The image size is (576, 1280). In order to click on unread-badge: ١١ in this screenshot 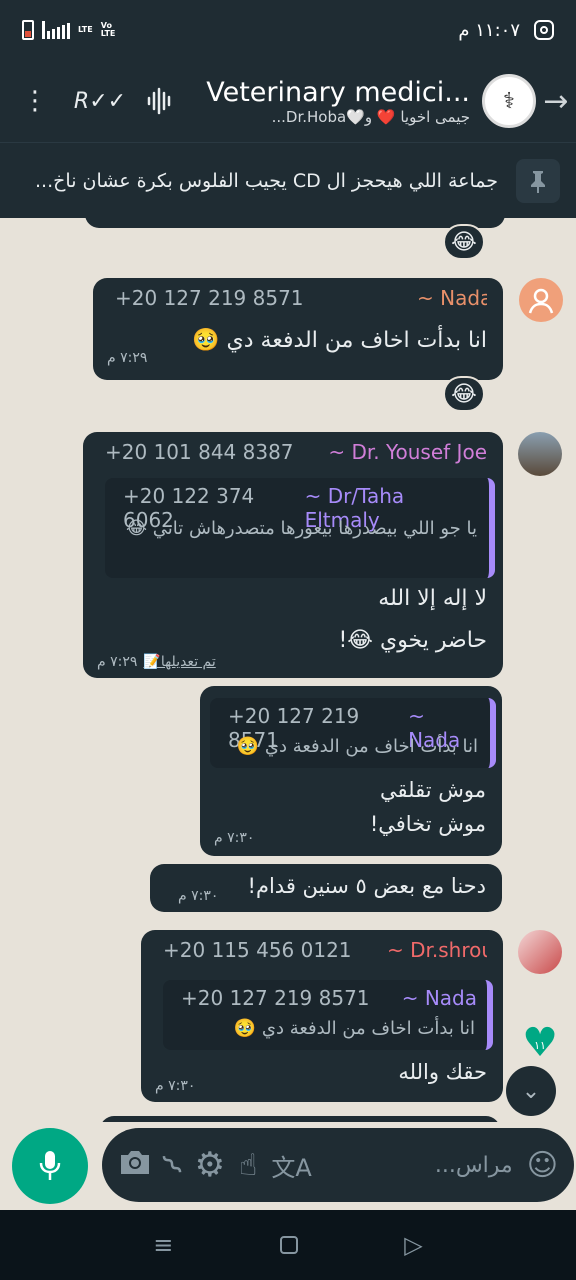, I will do `click(540, 1043)`.